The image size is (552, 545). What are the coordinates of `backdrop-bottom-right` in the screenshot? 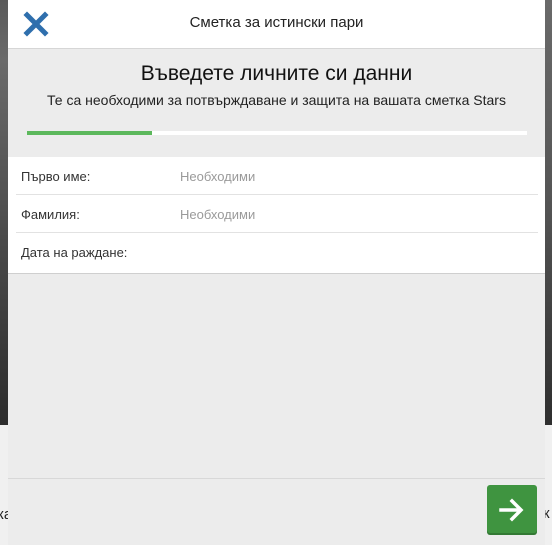 It's located at (548, 485).